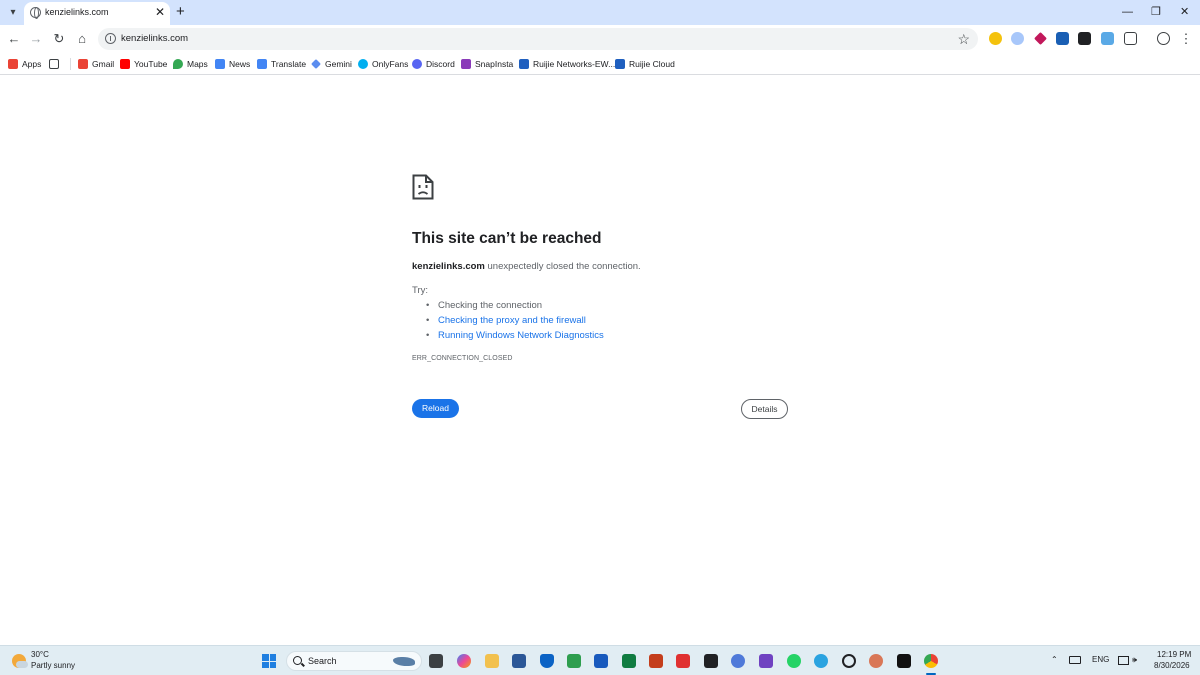  What do you see at coordinates (574, 661) in the screenshot?
I see `photos-icon` at bounding box center [574, 661].